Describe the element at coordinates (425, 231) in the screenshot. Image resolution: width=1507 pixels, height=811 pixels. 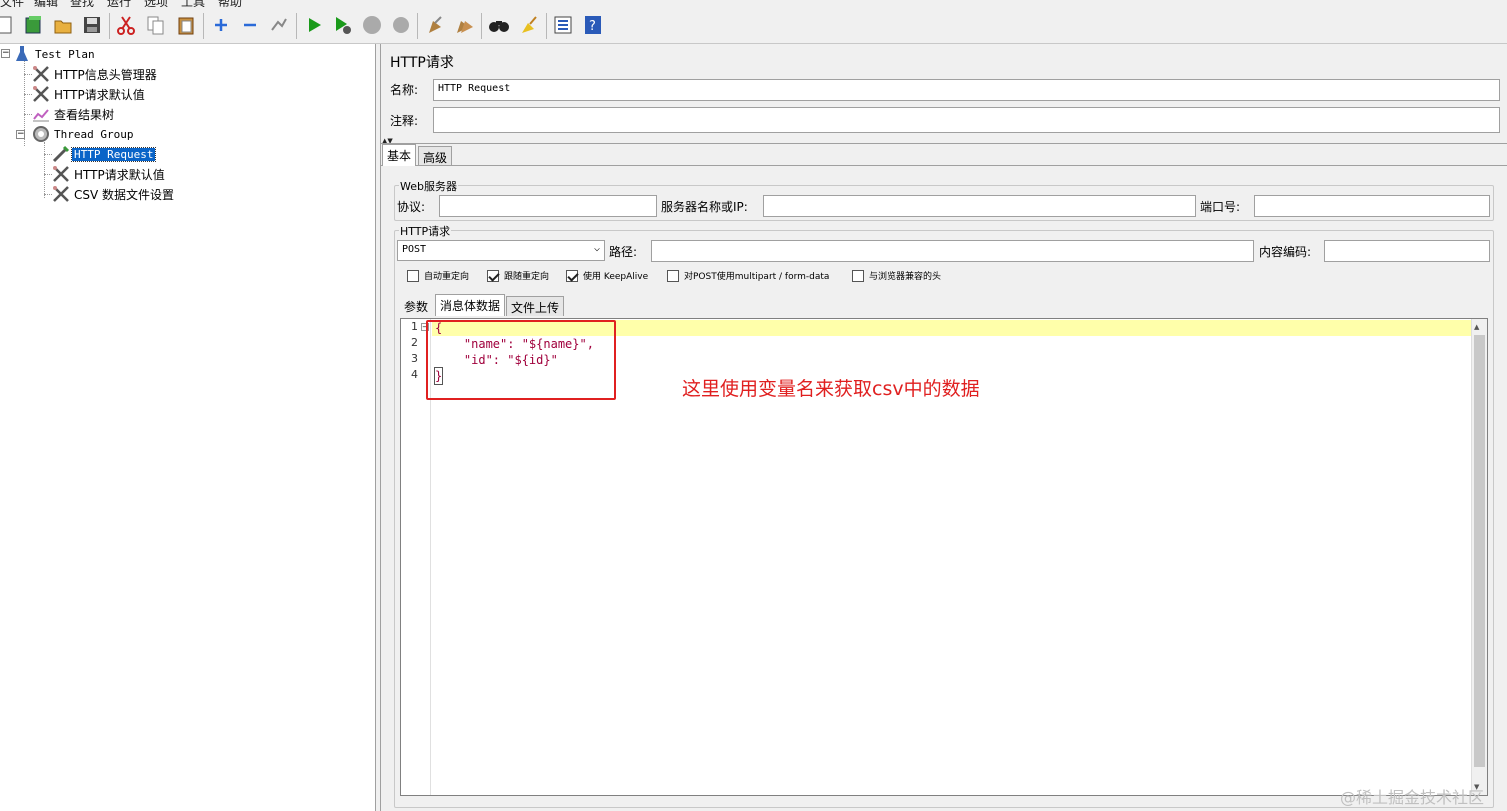
I see `http-request-legend: HTTP请求` at that location.